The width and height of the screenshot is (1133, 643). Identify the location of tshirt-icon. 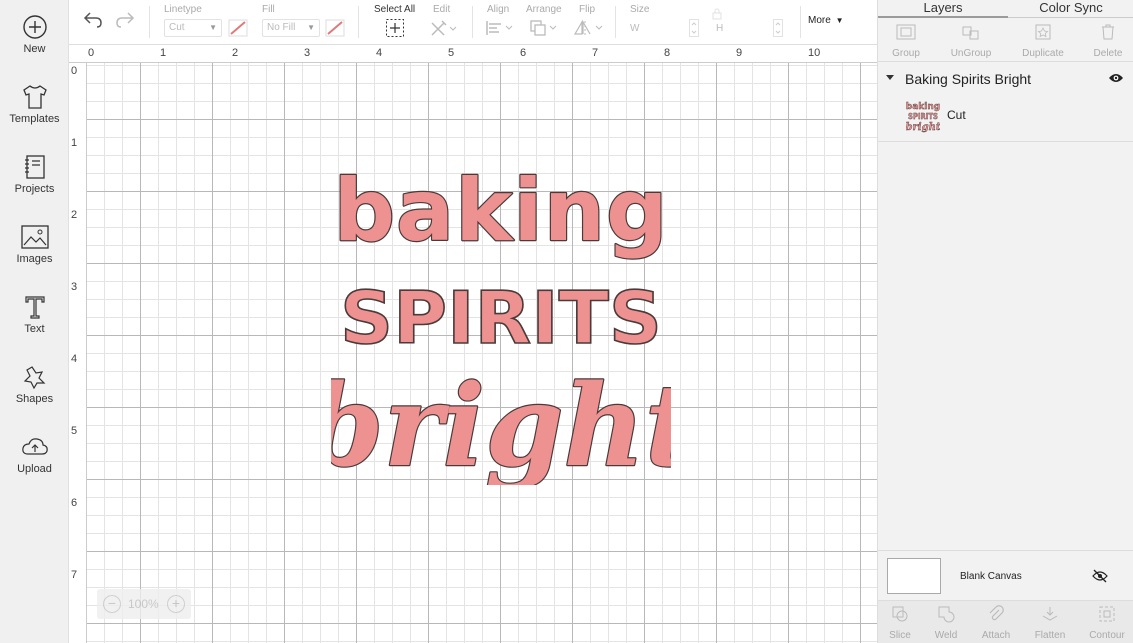
(34, 97).